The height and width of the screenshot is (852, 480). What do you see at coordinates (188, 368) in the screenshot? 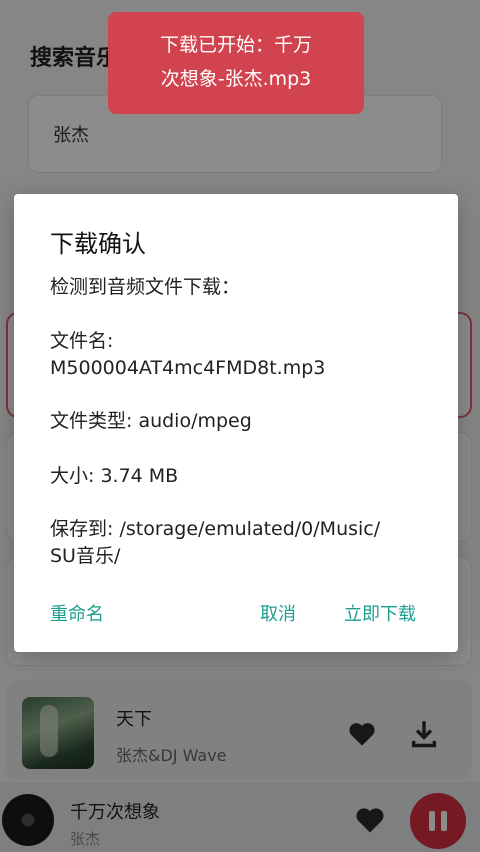
I see `filename-value: M500004AT4mc4FMD8t.mp3` at bounding box center [188, 368].